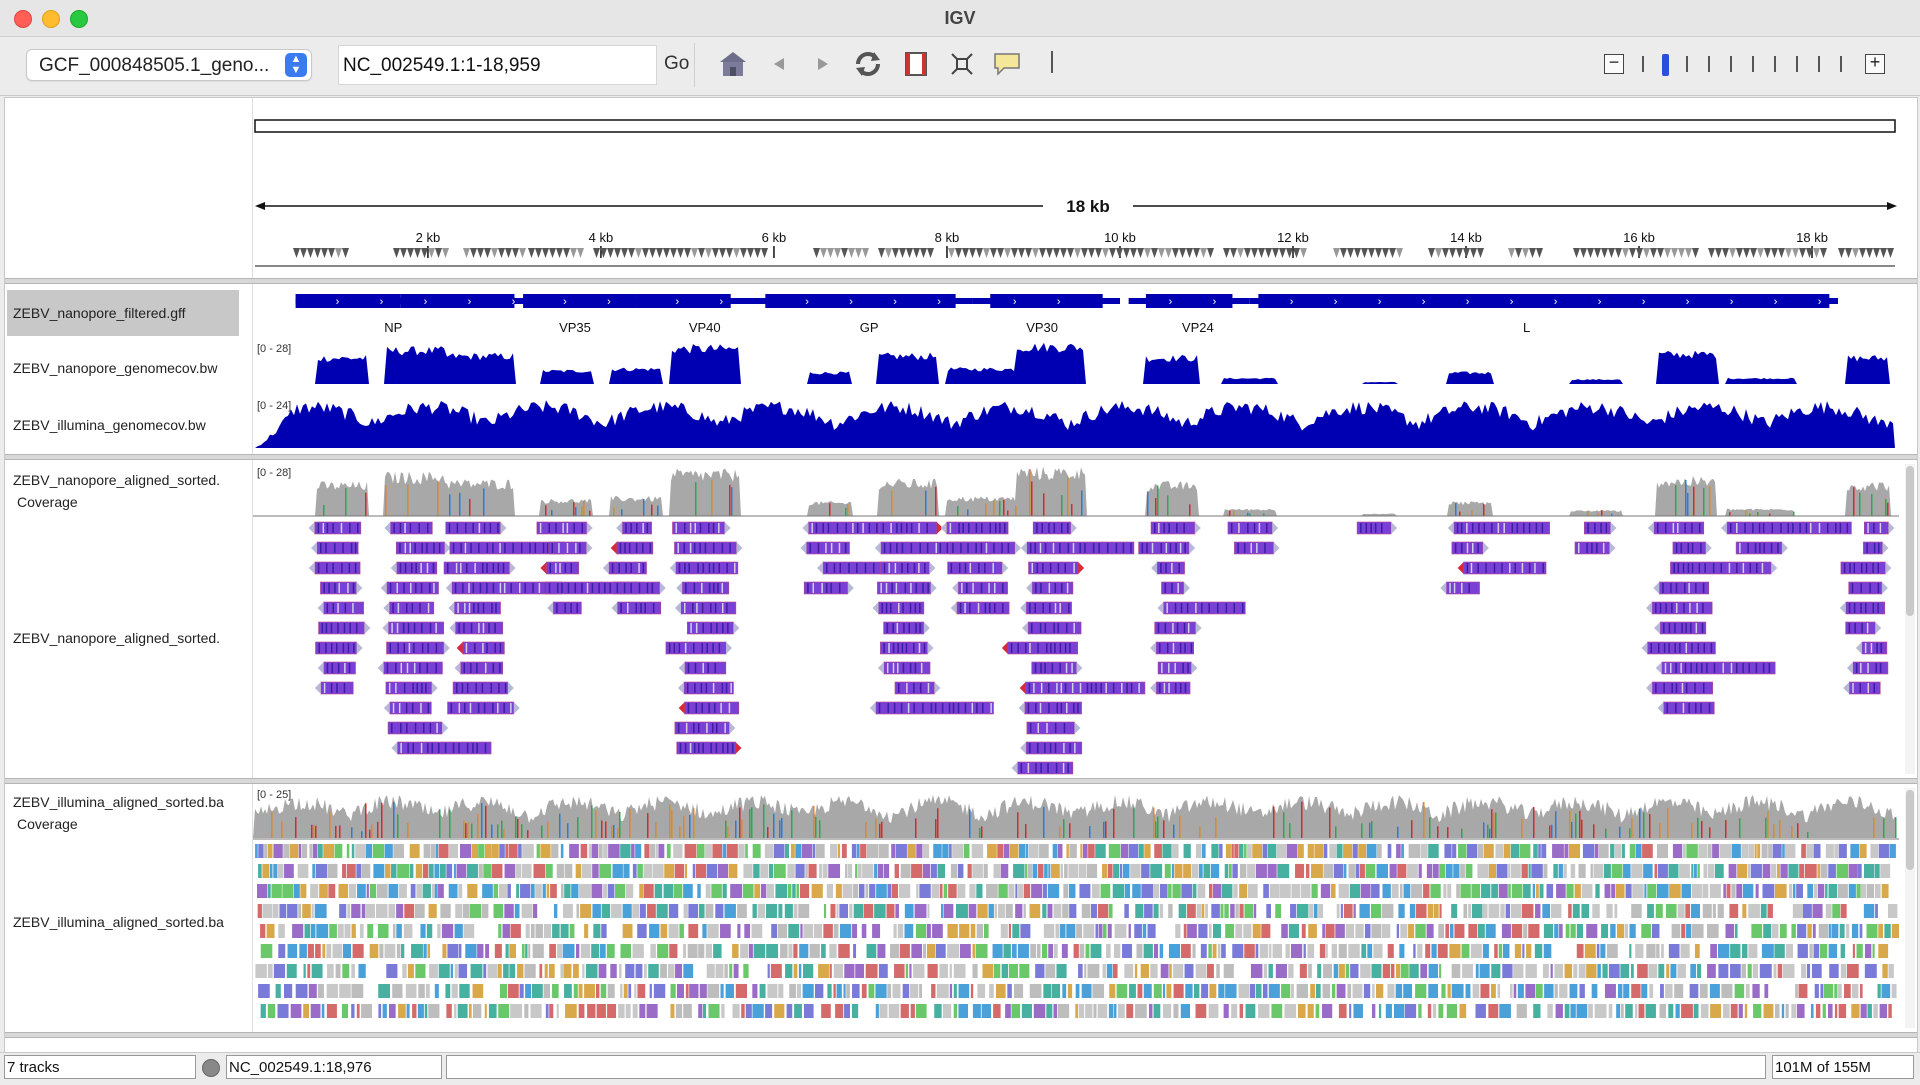  I want to click on genome-dropdown: GCF_000848505.1_geno... ▲ ▼, so click(169, 65).